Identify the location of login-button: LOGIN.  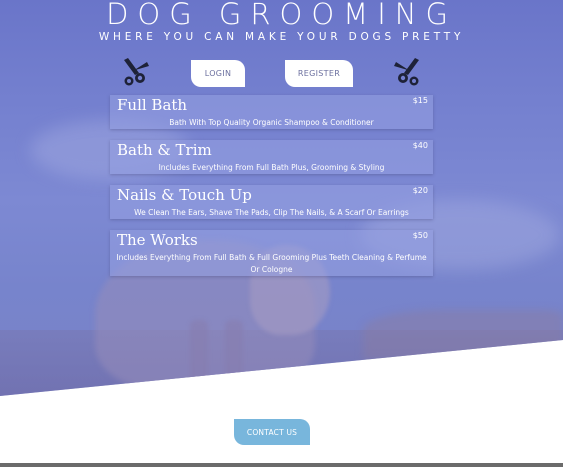
(218, 73).